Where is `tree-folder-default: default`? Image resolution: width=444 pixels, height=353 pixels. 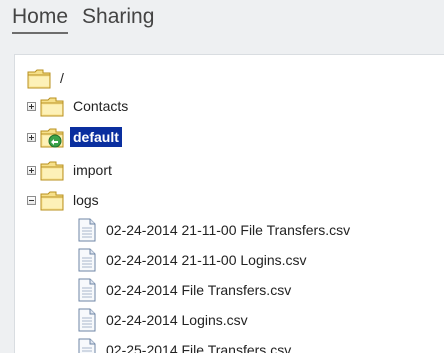
tree-folder-default: default is located at coordinates (74, 137).